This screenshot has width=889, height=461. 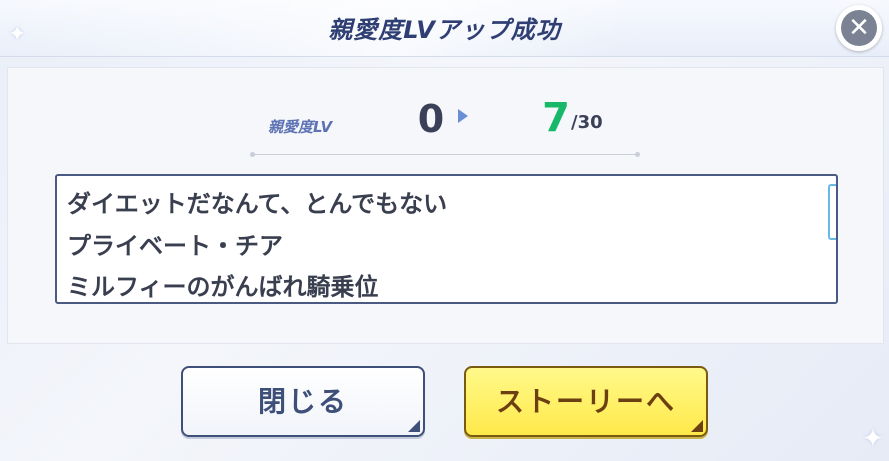 I want to click on close-icon: ✕, so click(x=859, y=28).